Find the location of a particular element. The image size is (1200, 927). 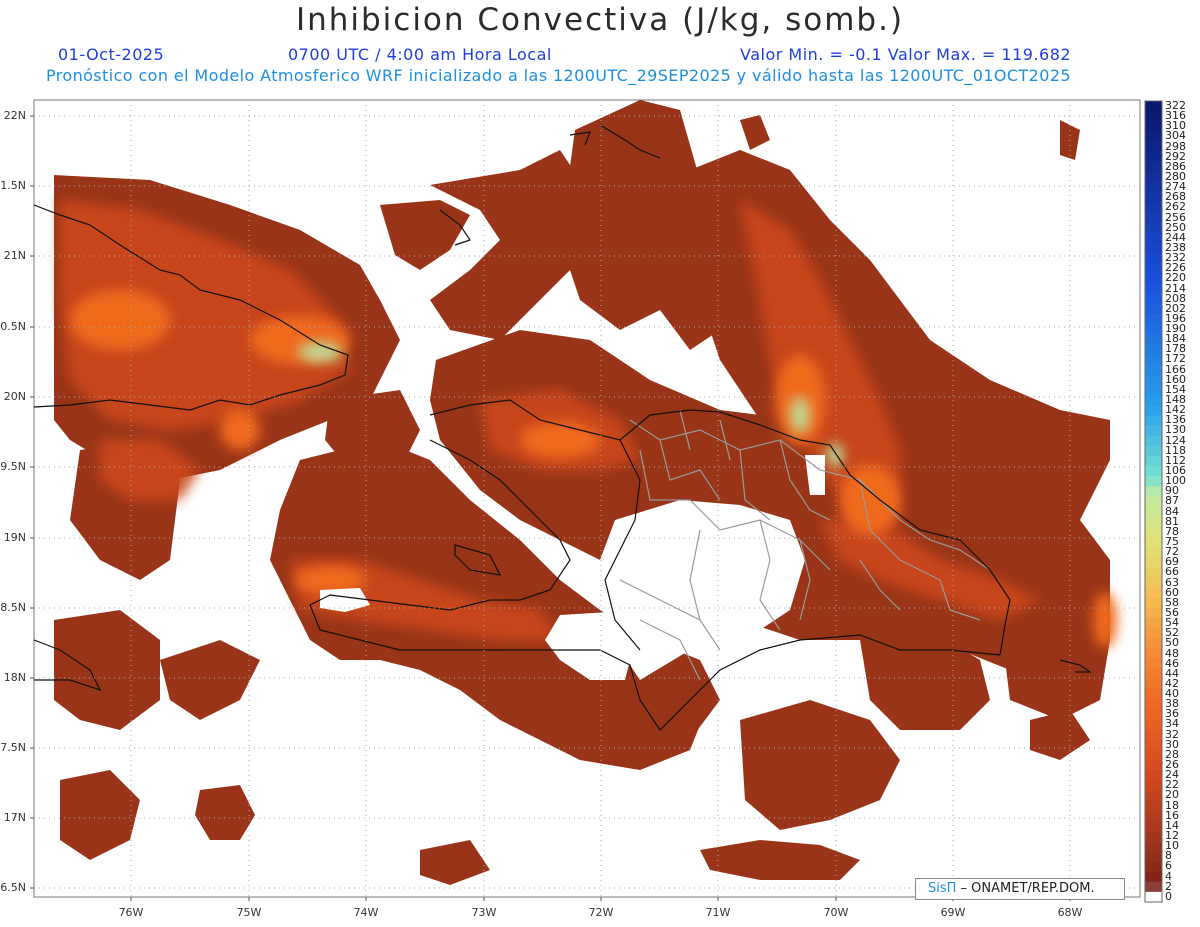

ylabel-22n: 22N is located at coordinates (14, 115).